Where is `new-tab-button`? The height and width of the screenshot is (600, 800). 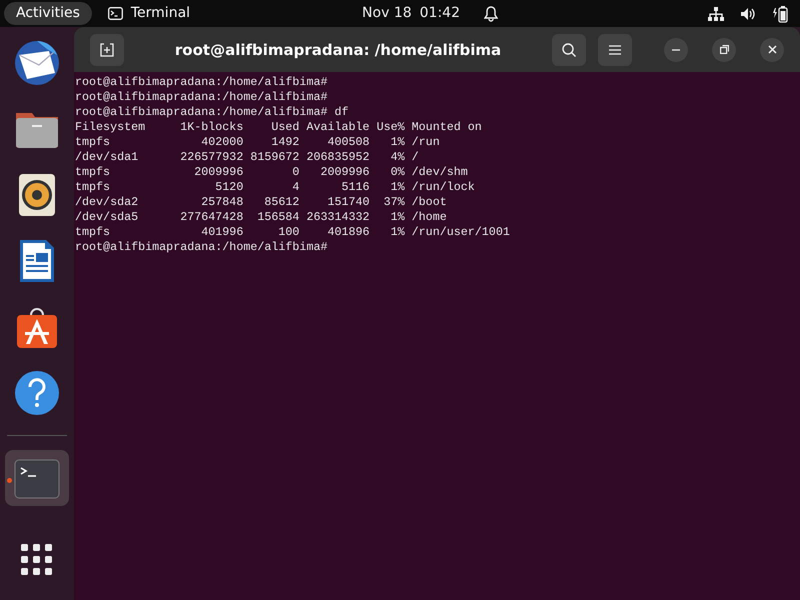
new-tab-button is located at coordinates (107, 50).